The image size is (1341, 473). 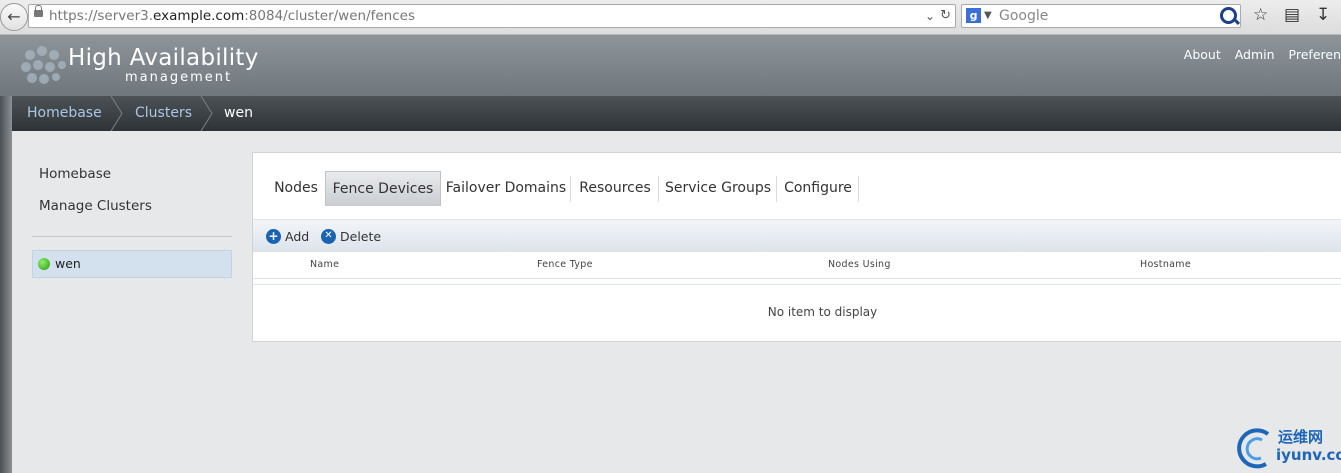 What do you see at coordinates (383, 188) in the screenshot?
I see `tab-fence-devices: Fence Devices` at bounding box center [383, 188].